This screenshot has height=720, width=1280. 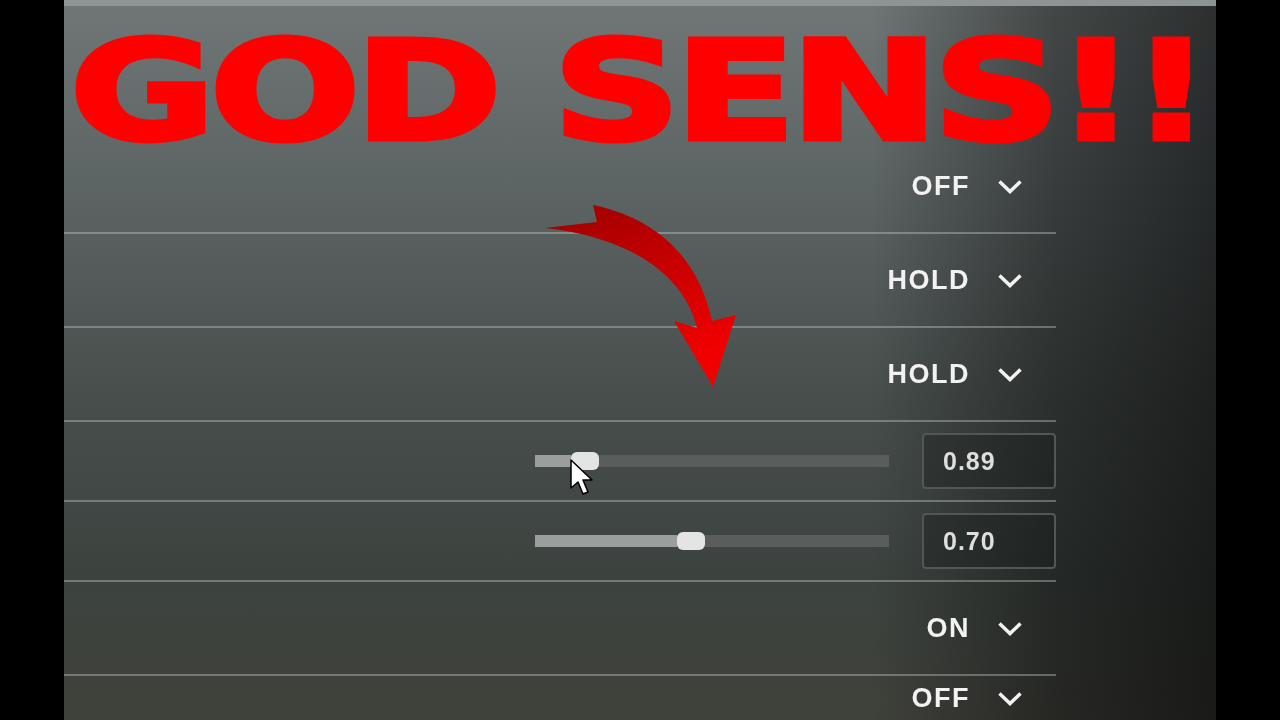 What do you see at coordinates (974, 628) in the screenshot?
I see `dropdown: ON` at bounding box center [974, 628].